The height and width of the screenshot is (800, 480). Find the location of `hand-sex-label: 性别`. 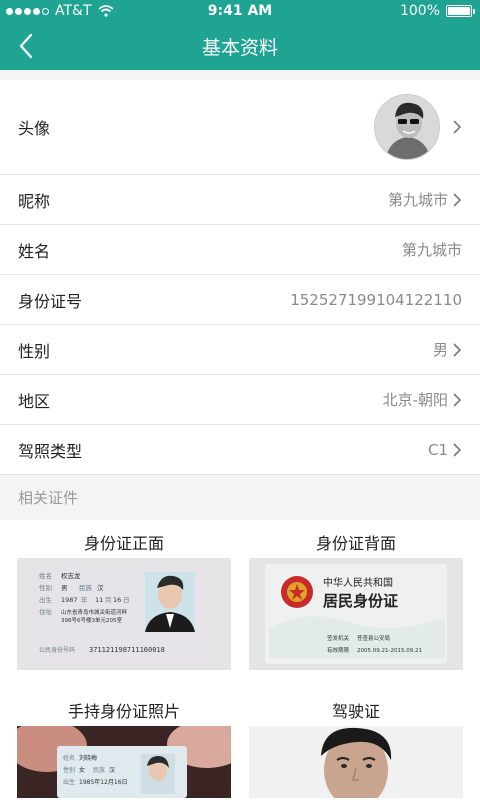

hand-sex-label: 性别 is located at coordinates (69, 770).